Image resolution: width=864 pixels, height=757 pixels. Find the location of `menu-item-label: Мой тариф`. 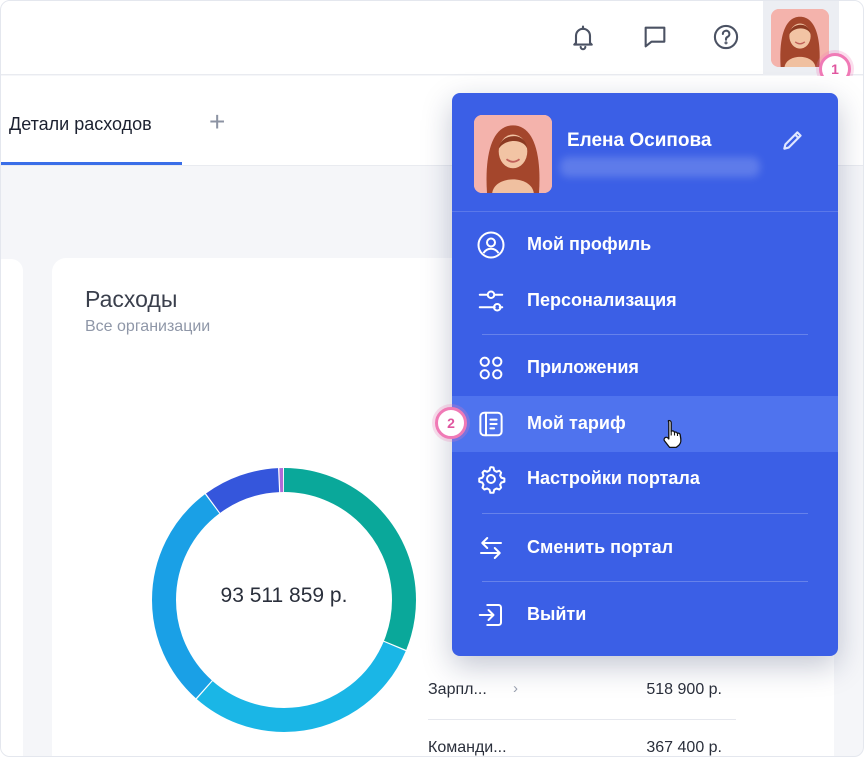

menu-item-label: Мой тариф is located at coordinates (576, 423).